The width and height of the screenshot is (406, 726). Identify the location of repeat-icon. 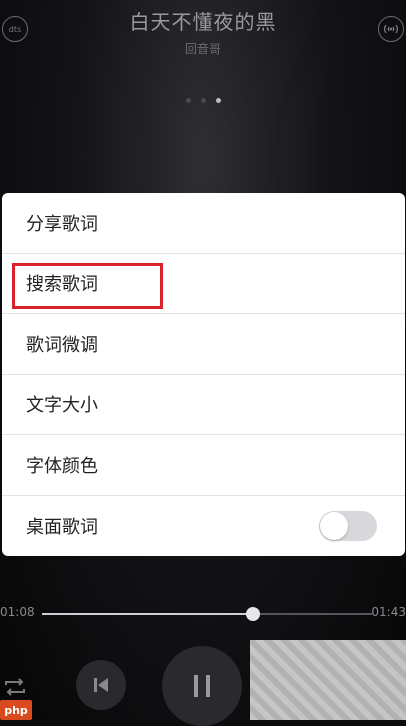
(15, 687).